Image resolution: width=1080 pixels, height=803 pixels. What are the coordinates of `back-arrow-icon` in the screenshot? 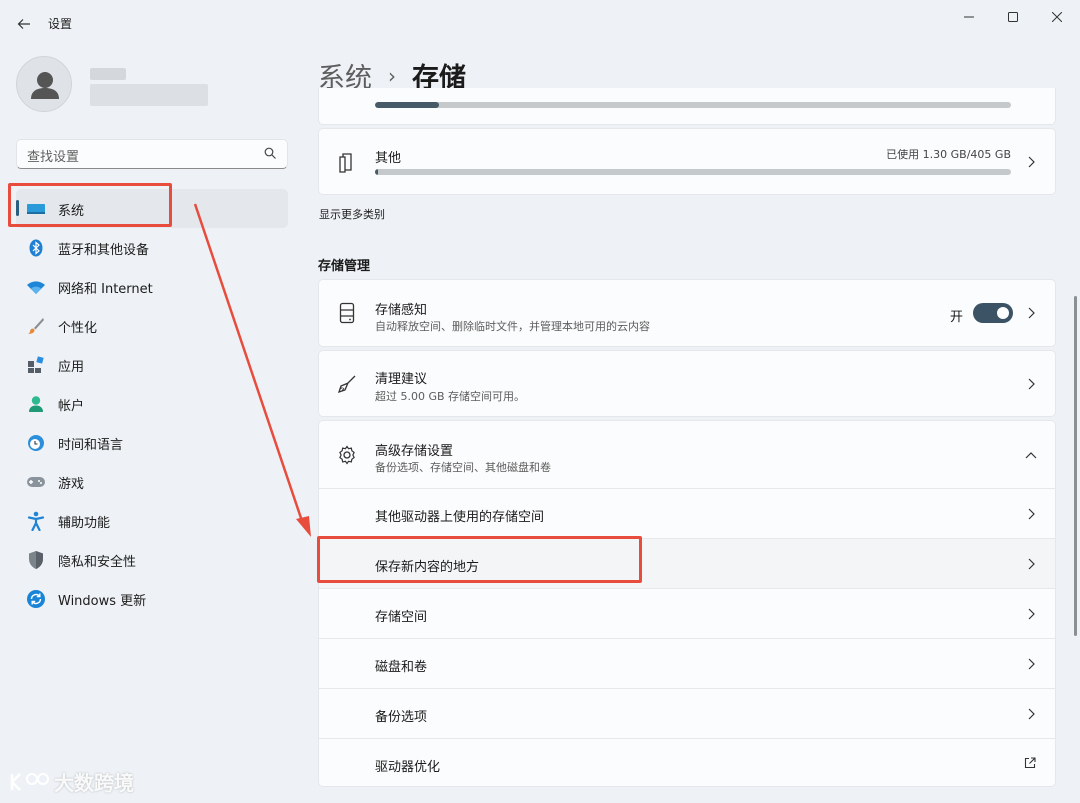 It's located at (23, 24).